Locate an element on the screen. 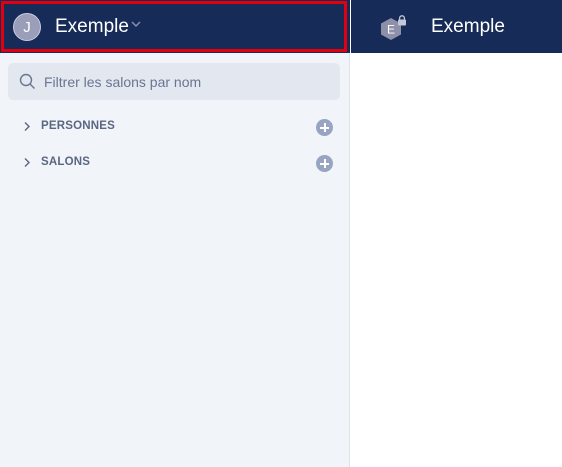  search-icon is located at coordinates (27, 81).